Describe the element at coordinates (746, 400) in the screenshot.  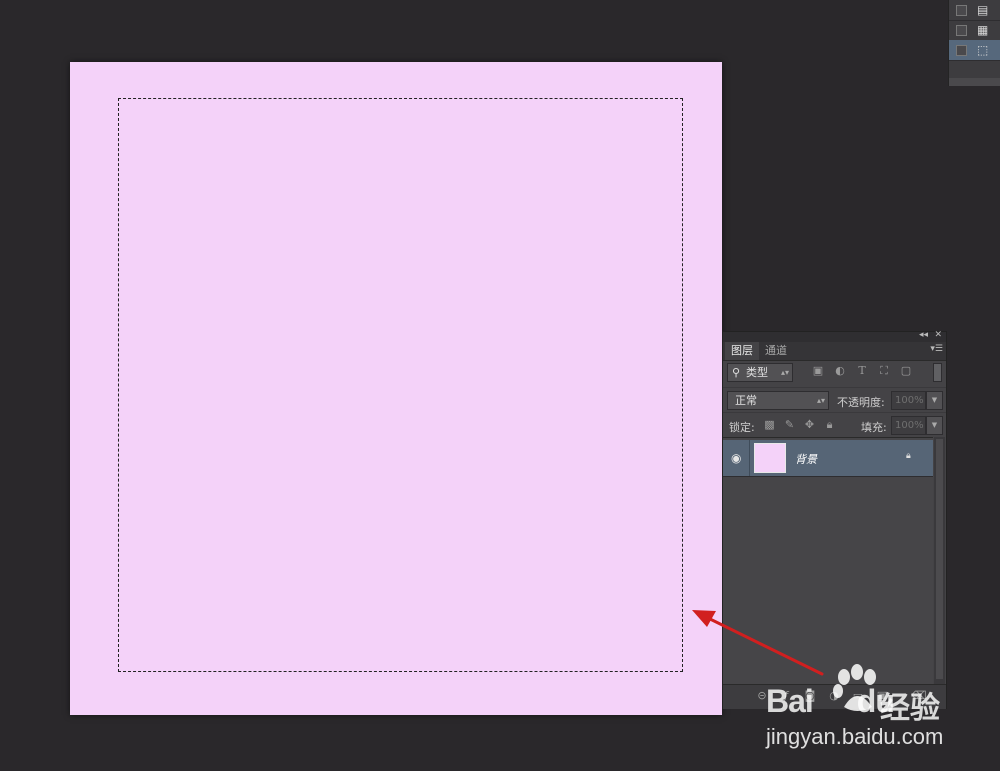
I see `blend-mode-label: 正常` at that location.